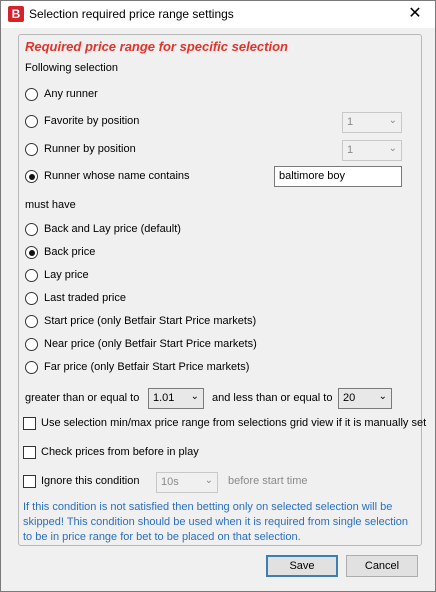 This screenshot has height=592, width=436. I want to click on lte-label: and less than or equal to, so click(272, 398).